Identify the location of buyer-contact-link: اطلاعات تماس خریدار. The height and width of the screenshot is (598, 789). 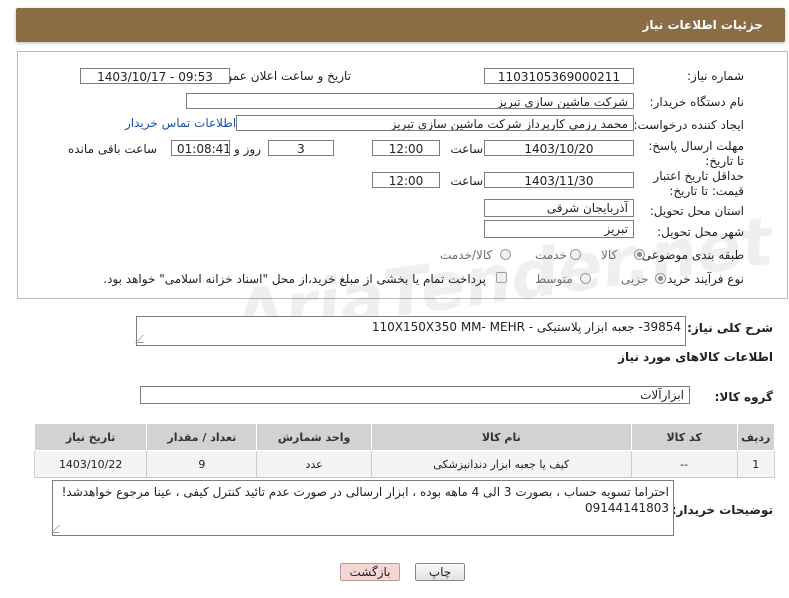
(180, 123).